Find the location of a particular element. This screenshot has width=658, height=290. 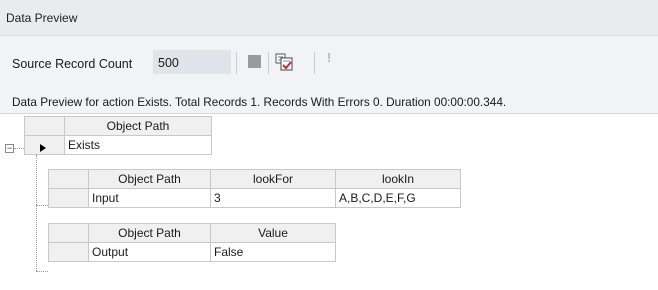

input-grid-corner is located at coordinates (68, 179).